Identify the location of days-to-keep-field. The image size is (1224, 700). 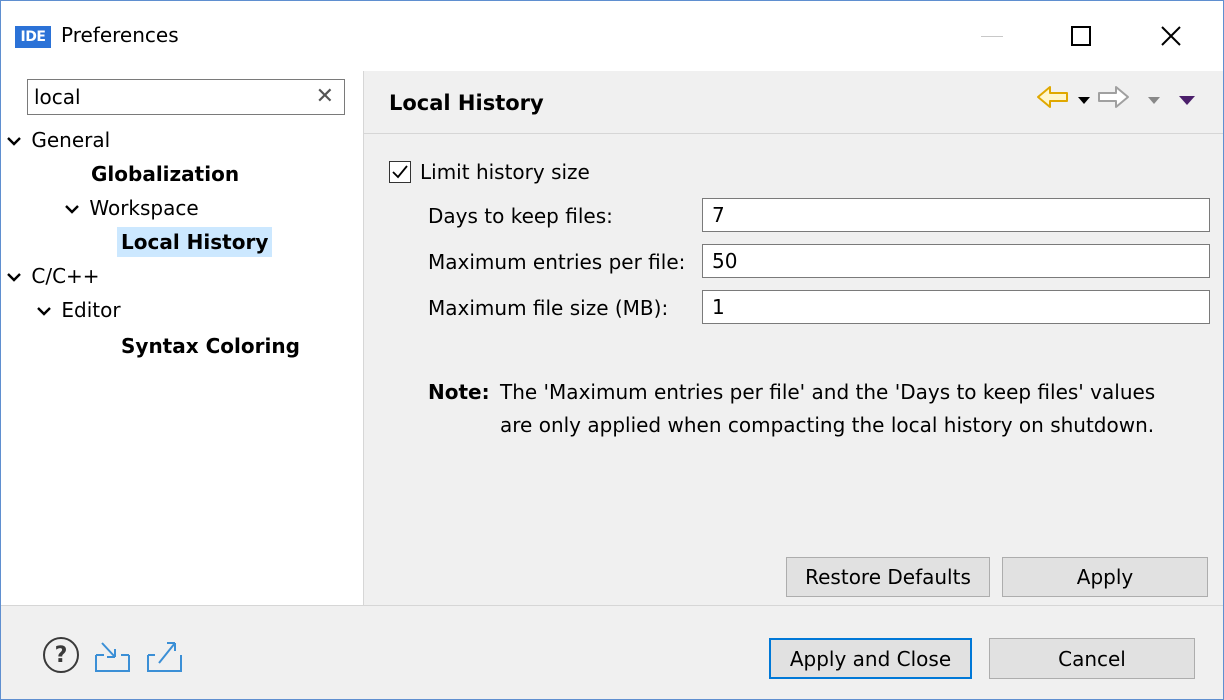
(956, 215).